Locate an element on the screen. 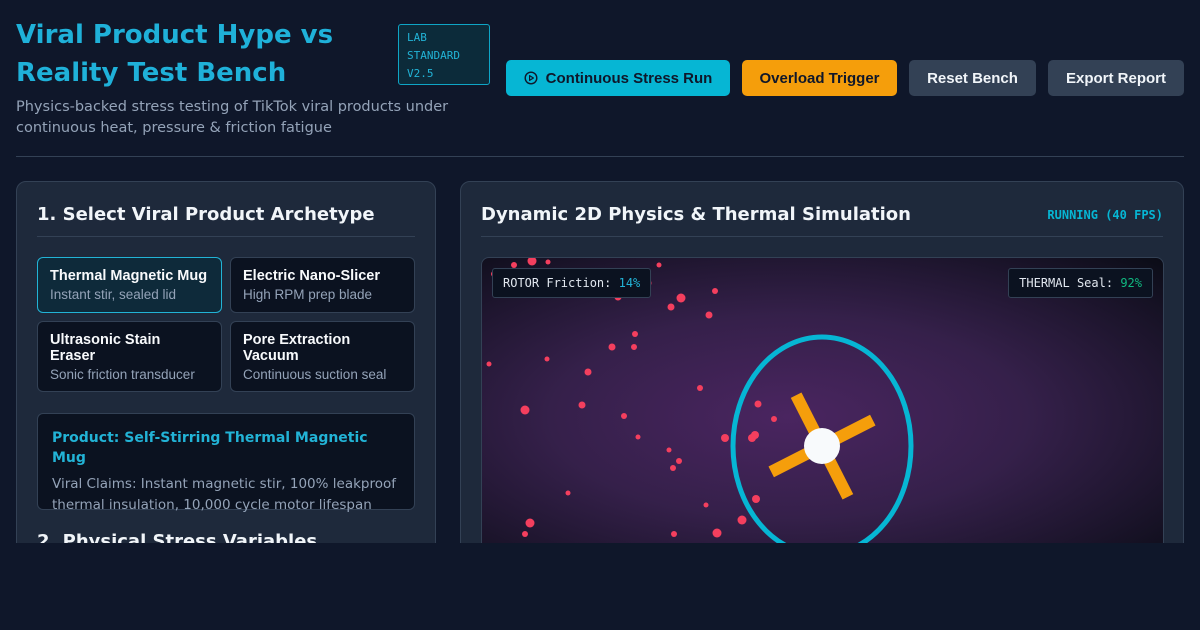 The height and width of the screenshot is (630, 1200). overload-trigger-button: Overload Trigger is located at coordinates (819, 78).